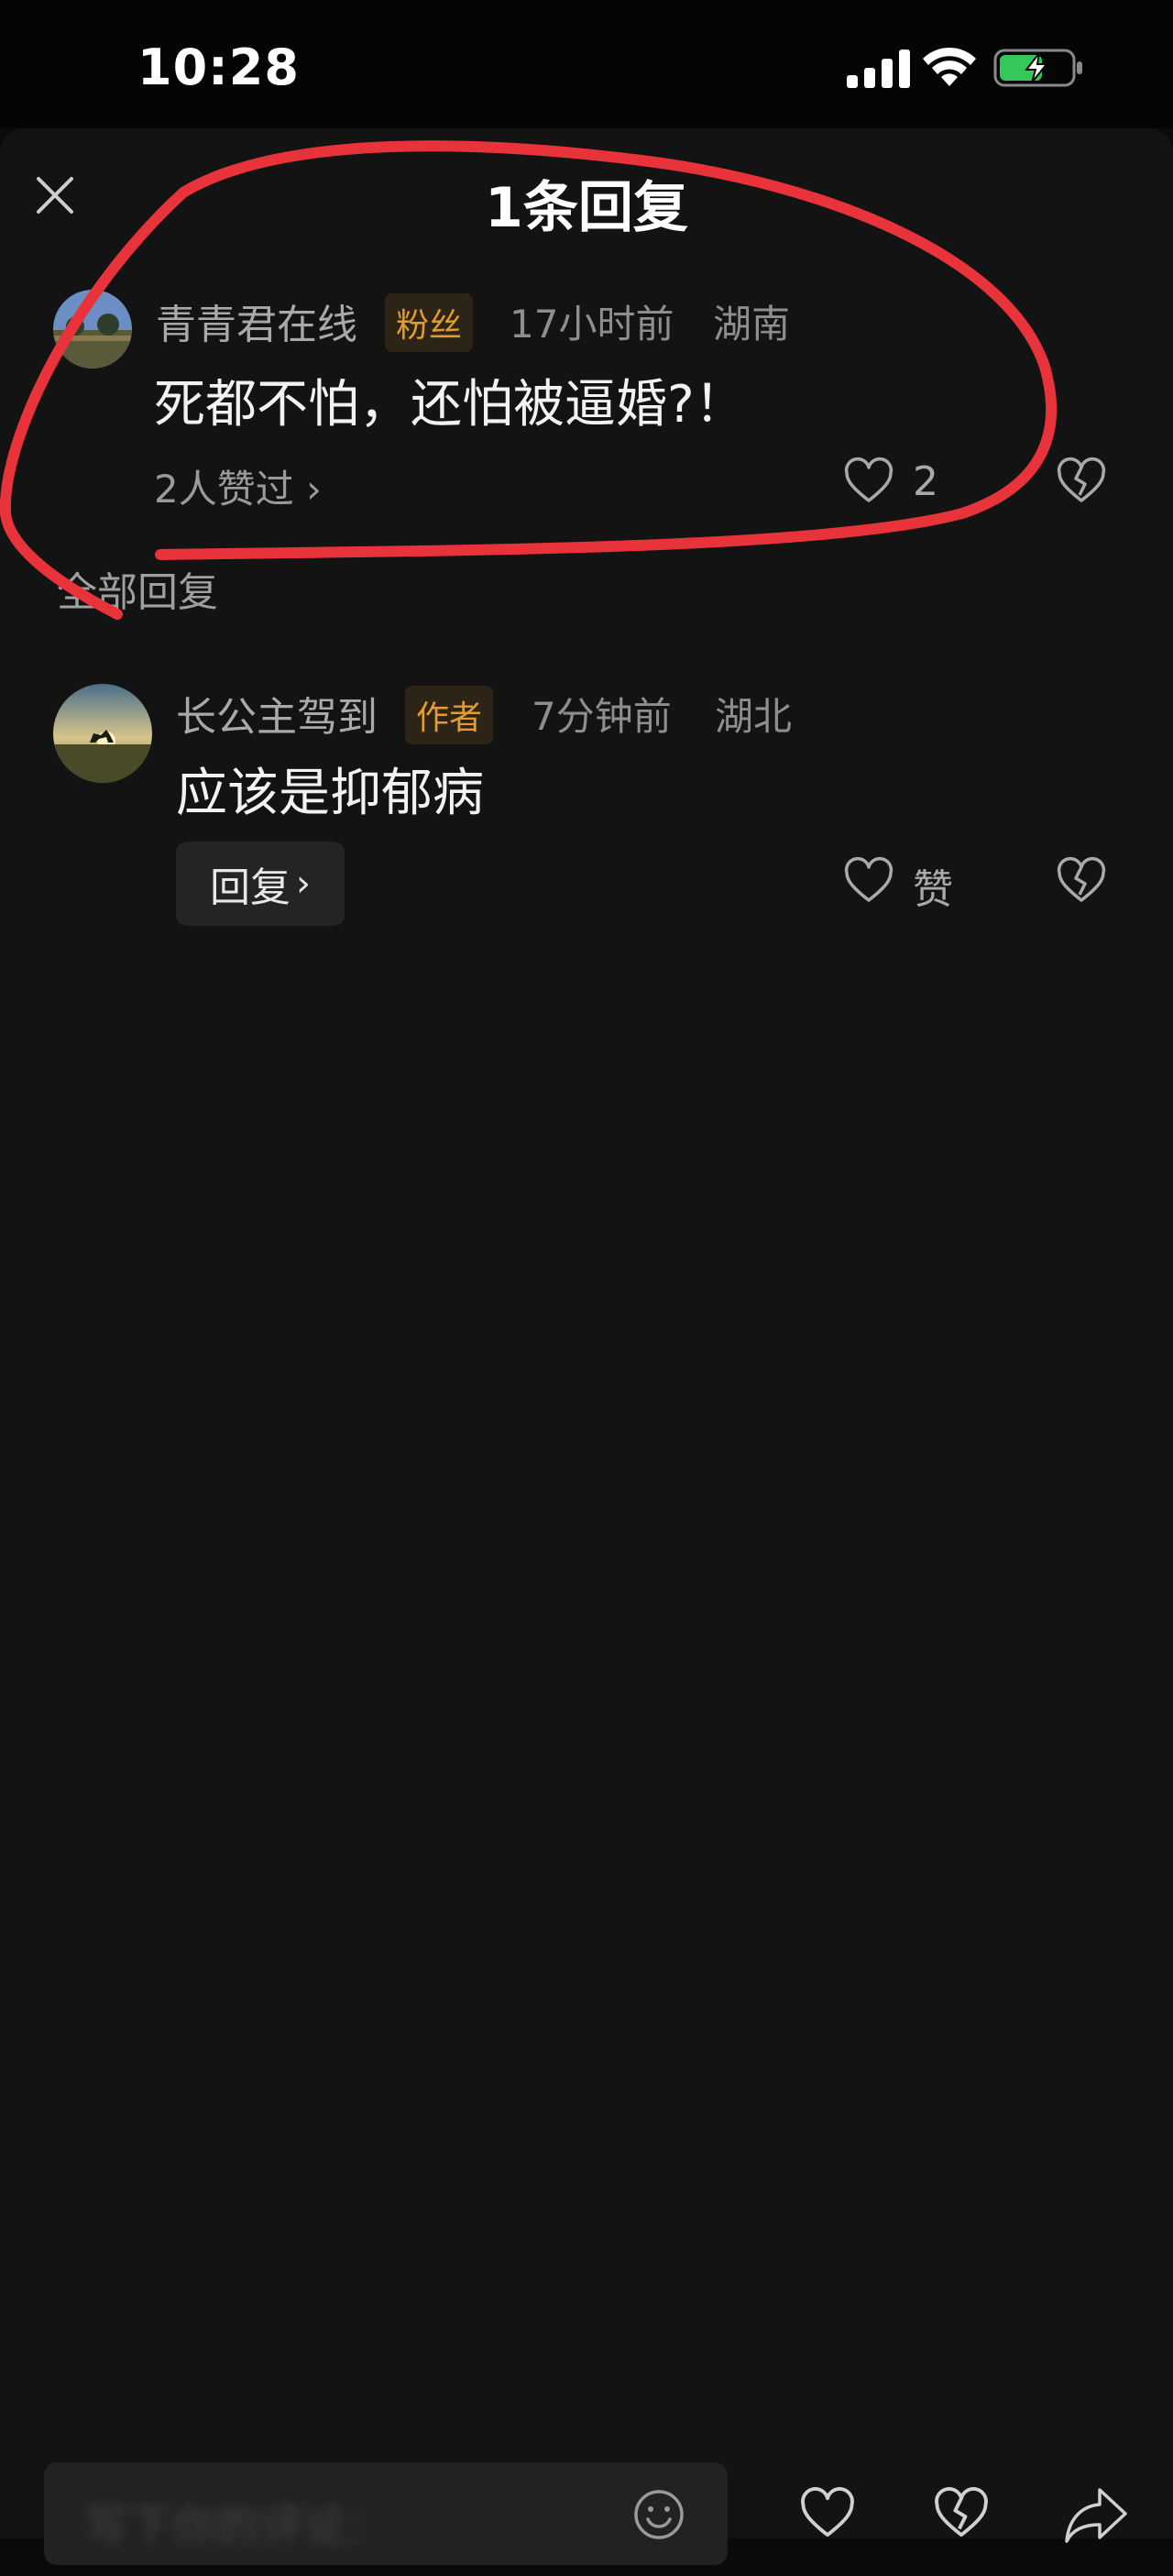  I want to click on comment-username: 青青君在线, so click(256, 321).